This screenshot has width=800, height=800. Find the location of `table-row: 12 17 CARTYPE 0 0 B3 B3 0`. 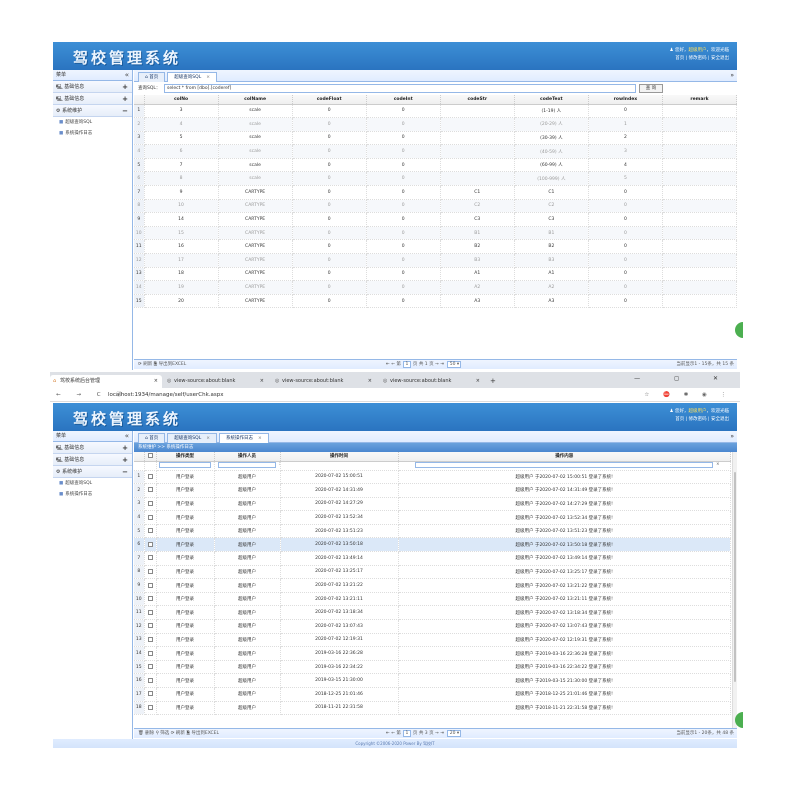

table-row: 12 17 CARTYPE 0 0 B3 B3 0 is located at coordinates (436, 260).